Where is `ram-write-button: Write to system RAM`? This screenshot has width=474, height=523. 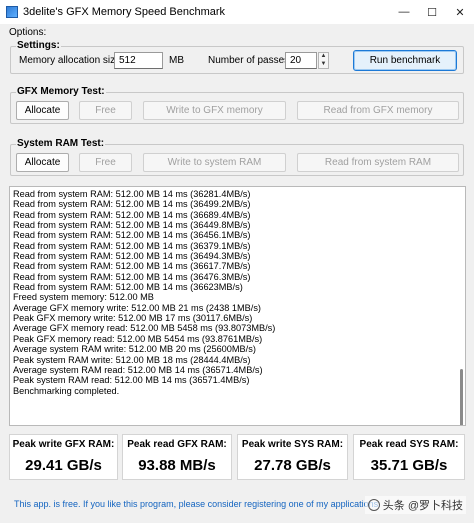 ram-write-button: Write to system RAM is located at coordinates (214, 162).